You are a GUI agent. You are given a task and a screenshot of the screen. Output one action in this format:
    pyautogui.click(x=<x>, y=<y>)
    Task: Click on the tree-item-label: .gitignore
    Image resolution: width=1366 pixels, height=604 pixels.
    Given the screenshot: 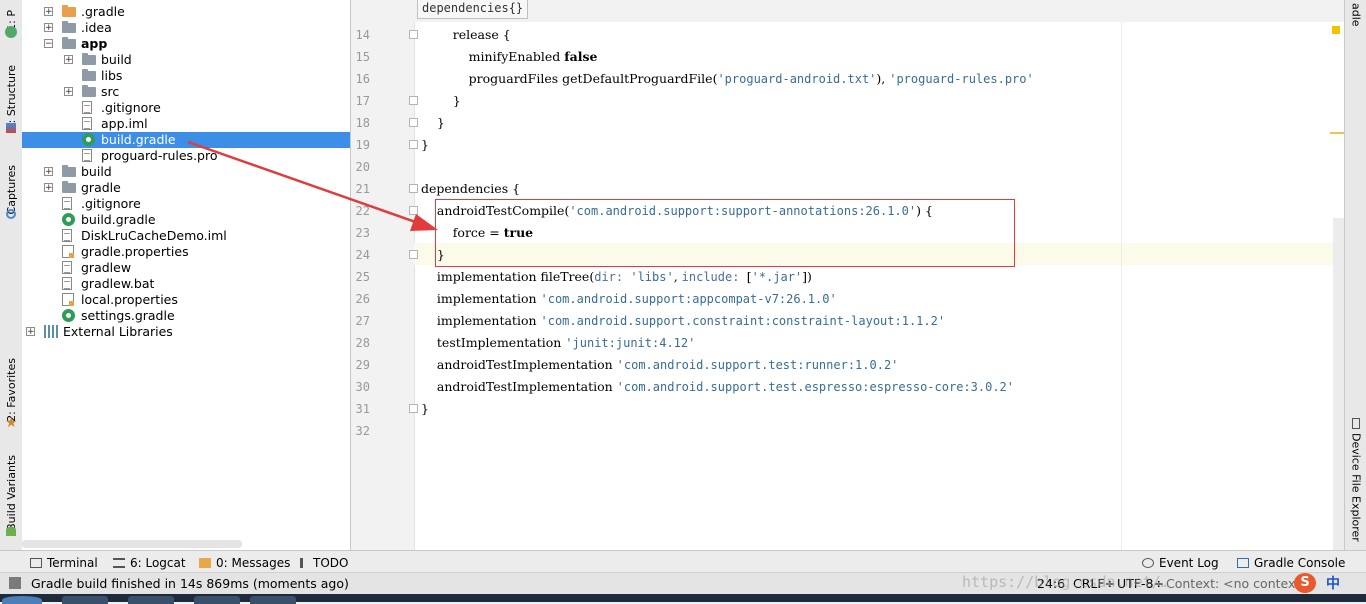 What is the action you would take?
    pyautogui.click(x=131, y=107)
    